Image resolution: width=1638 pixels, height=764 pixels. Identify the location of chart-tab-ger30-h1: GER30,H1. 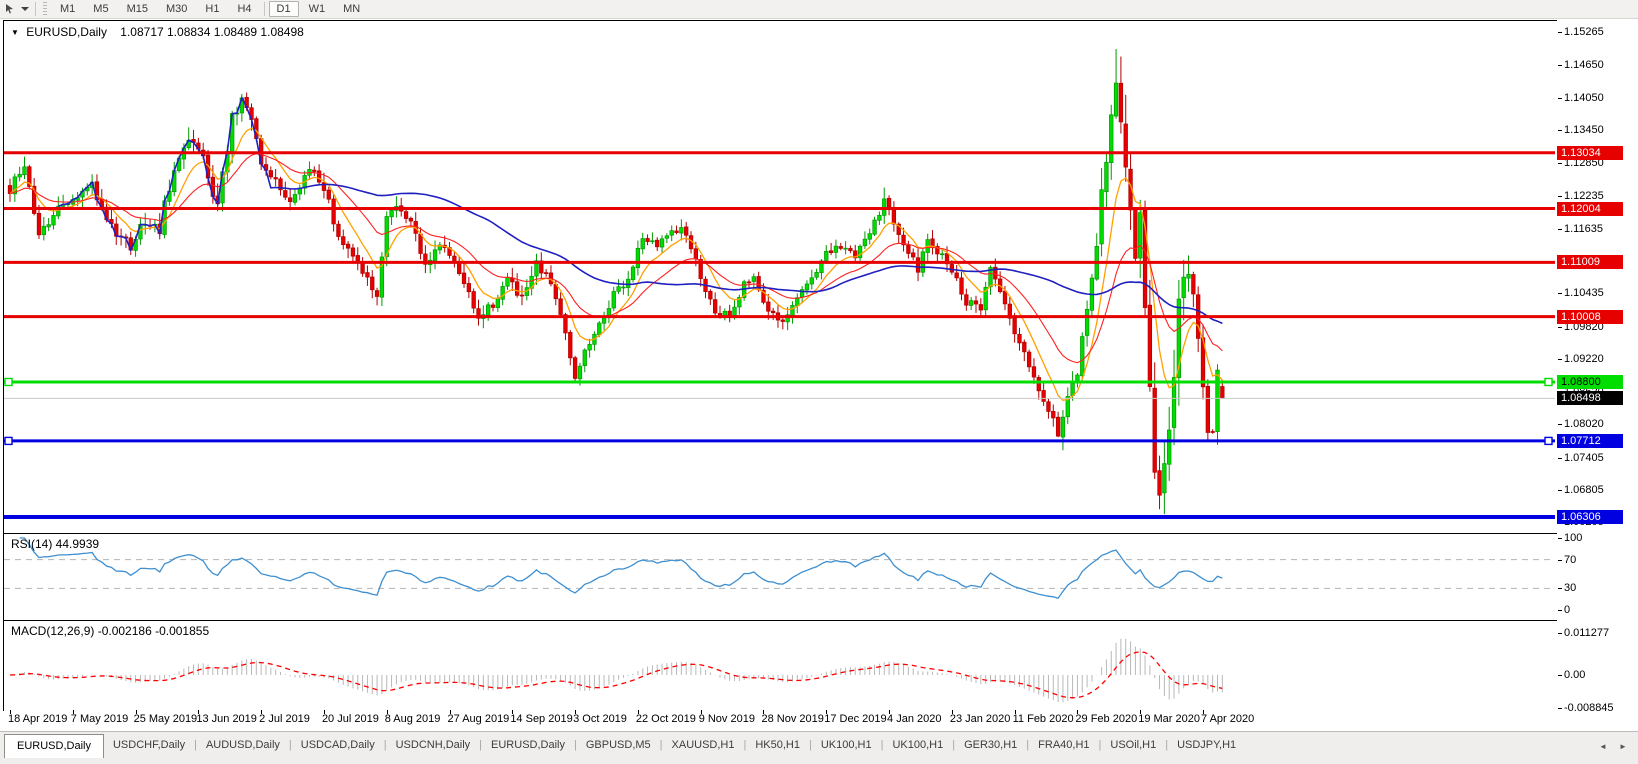
(990, 745).